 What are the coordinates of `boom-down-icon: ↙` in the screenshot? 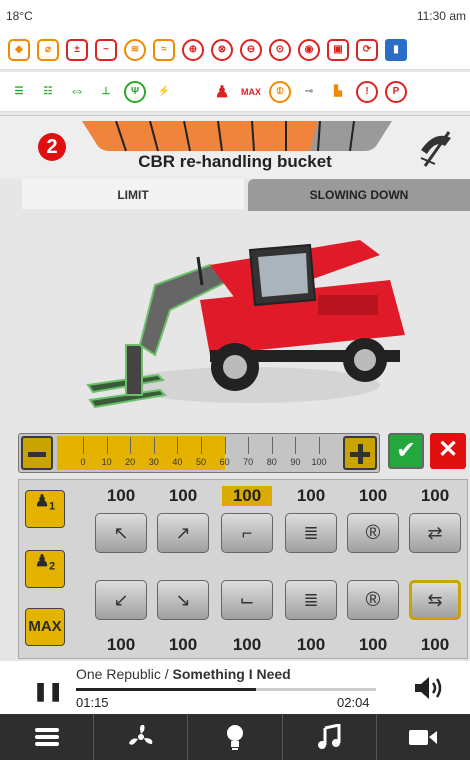 It's located at (121, 599).